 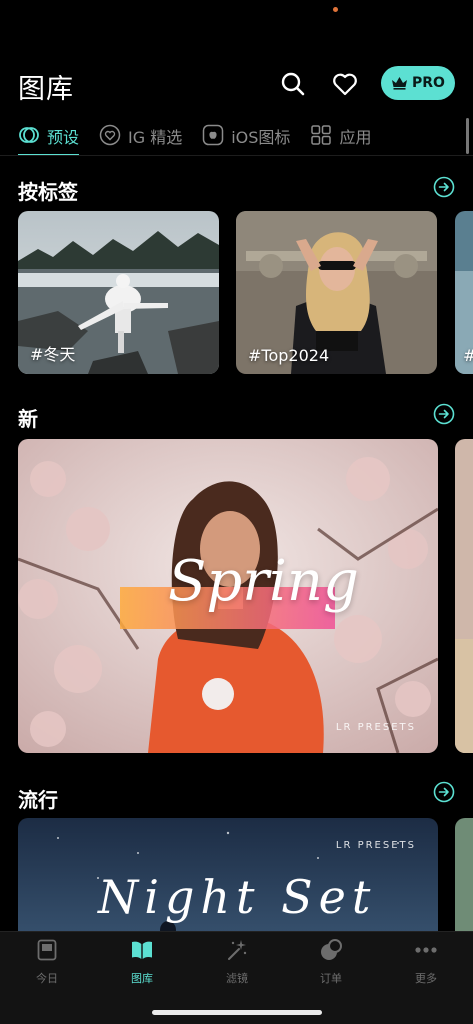 I want to click on tag-label: #, so click(x=468, y=355).